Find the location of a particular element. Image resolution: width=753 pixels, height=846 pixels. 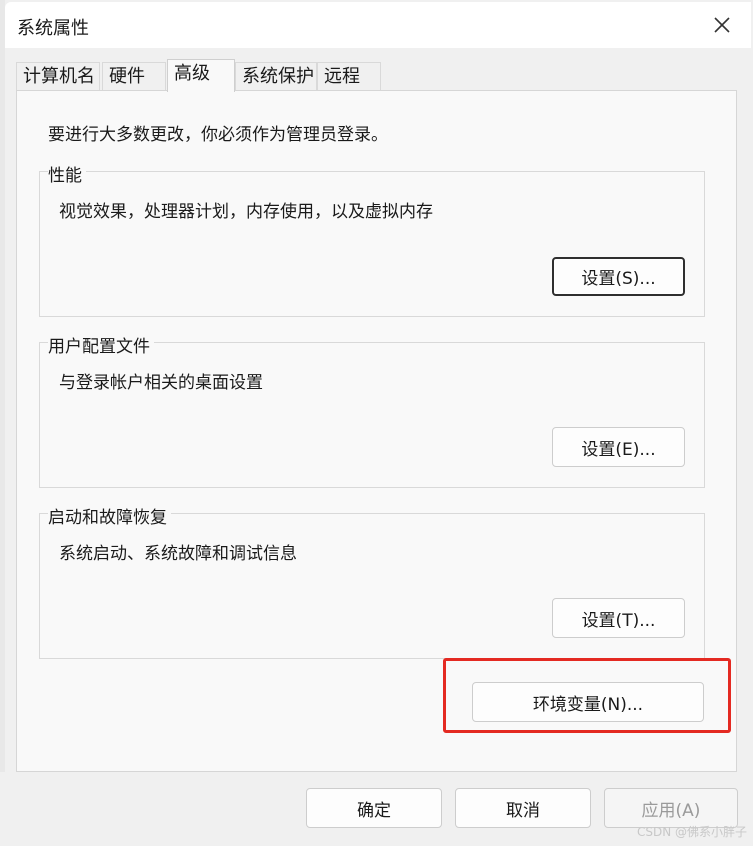

apply-button: 应用(A) is located at coordinates (671, 808).